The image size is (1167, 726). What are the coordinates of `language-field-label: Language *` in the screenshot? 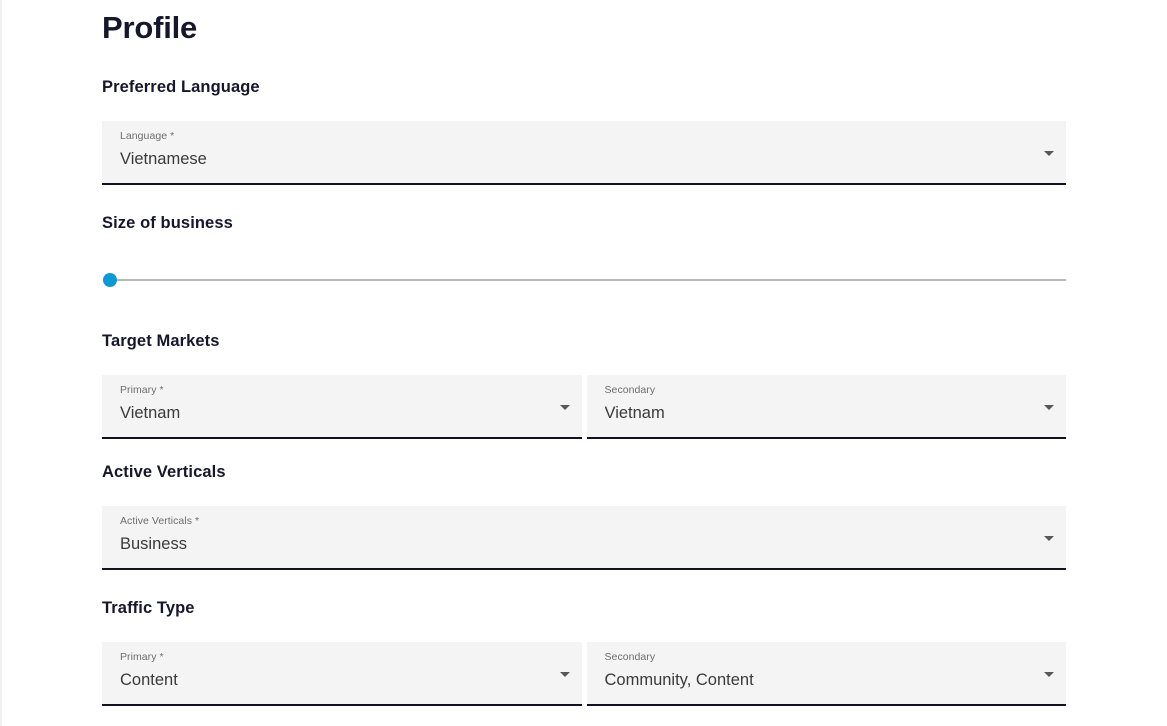 It's located at (576, 136).